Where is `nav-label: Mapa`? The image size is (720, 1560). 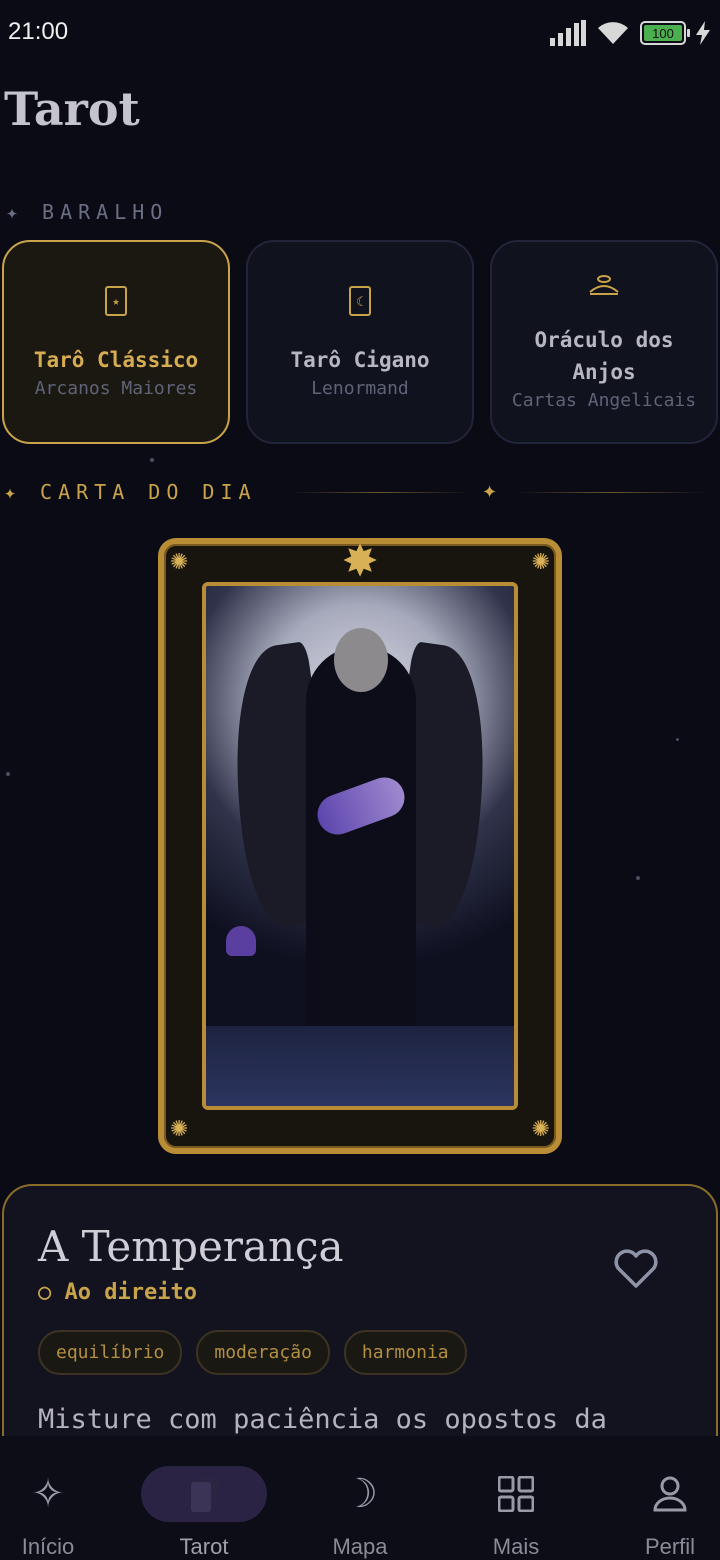
nav-label: Mapa is located at coordinates (360, 1546).